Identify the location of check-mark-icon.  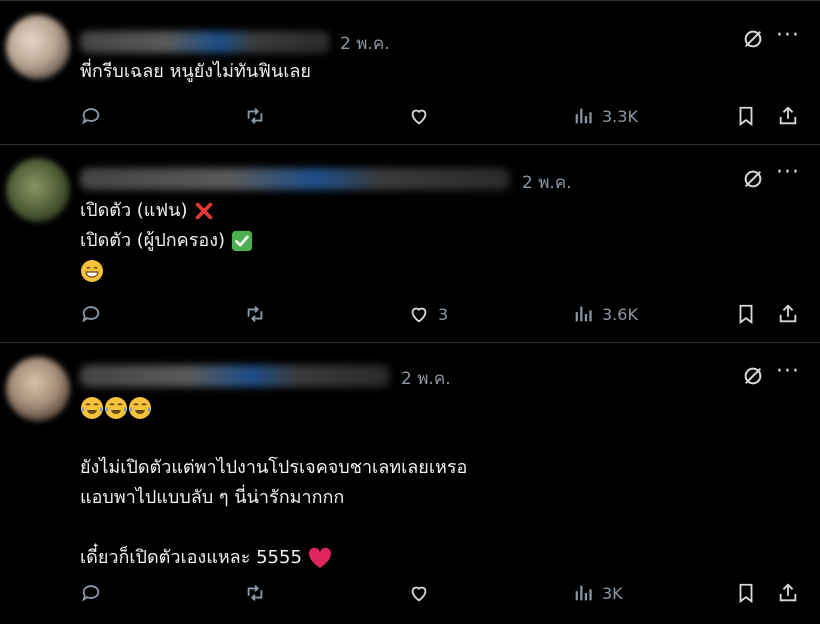
(241, 241).